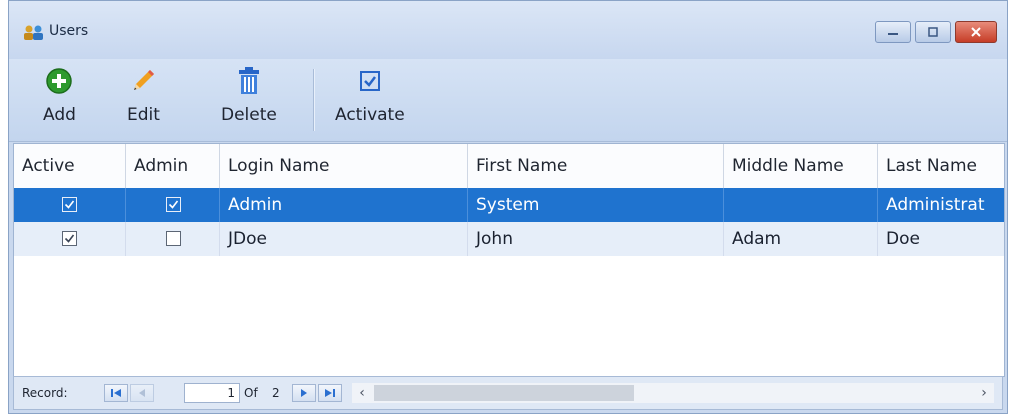 This screenshot has height=419, width=1014. Describe the element at coordinates (249, 115) in the screenshot. I see `delete-label: Delete` at that location.